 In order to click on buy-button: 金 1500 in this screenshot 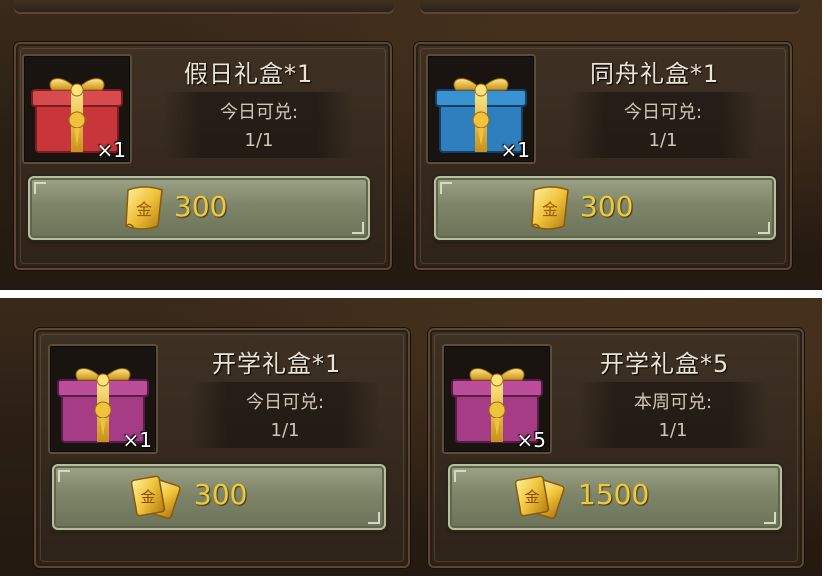, I will do `click(615, 497)`.